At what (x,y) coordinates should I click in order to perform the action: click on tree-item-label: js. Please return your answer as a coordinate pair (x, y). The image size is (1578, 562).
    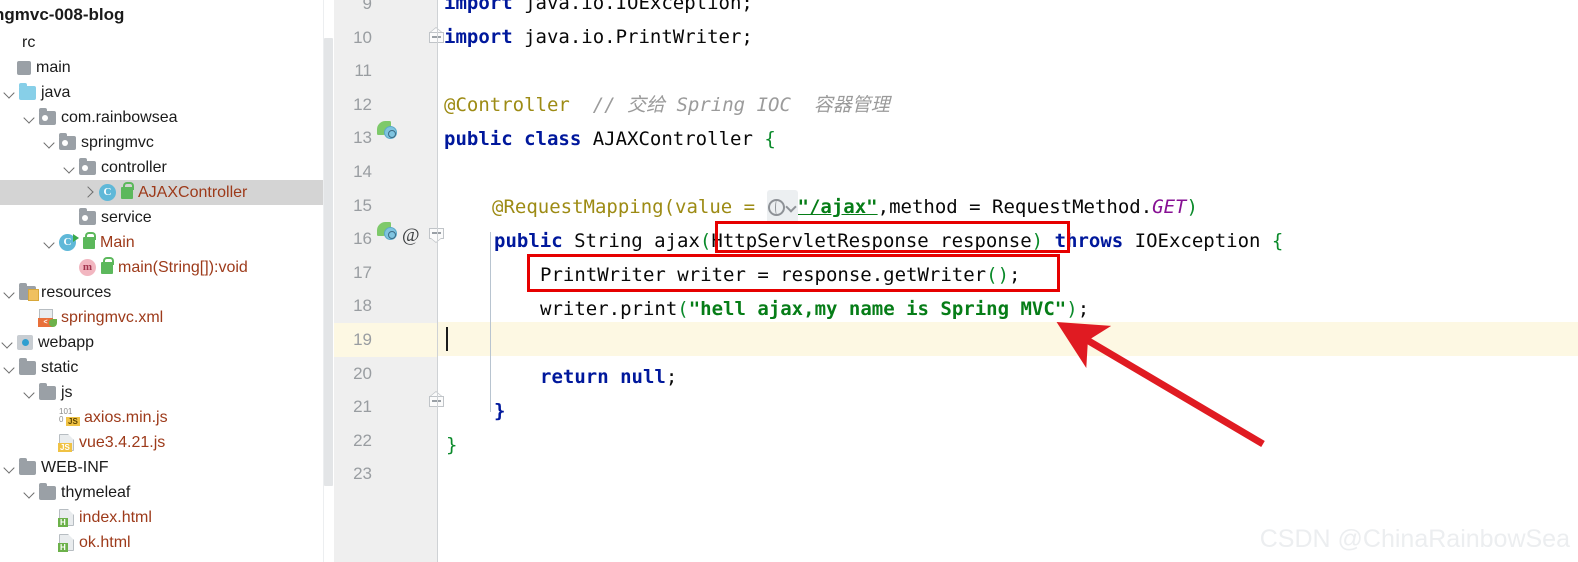
    Looking at the image, I should click on (67, 392).